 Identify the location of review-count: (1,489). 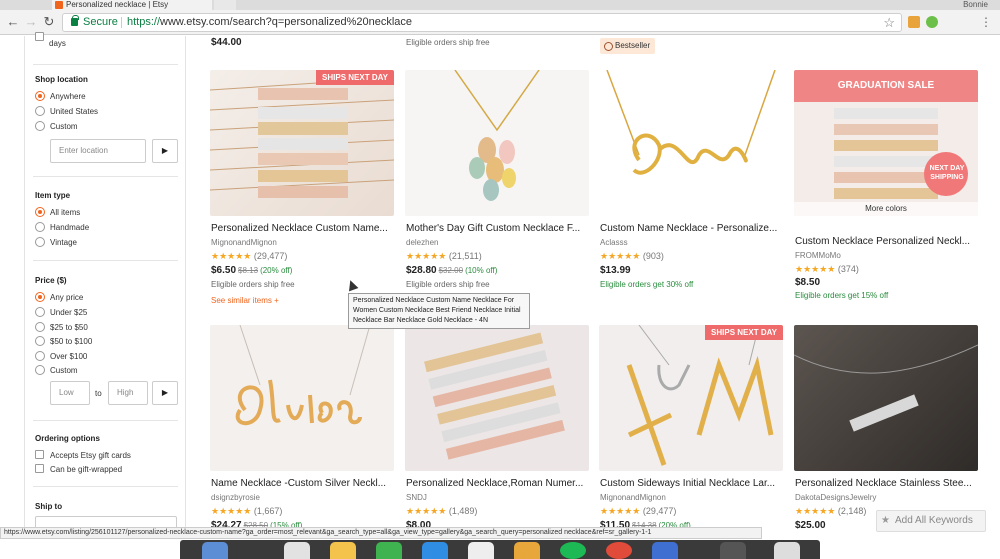
(463, 511).